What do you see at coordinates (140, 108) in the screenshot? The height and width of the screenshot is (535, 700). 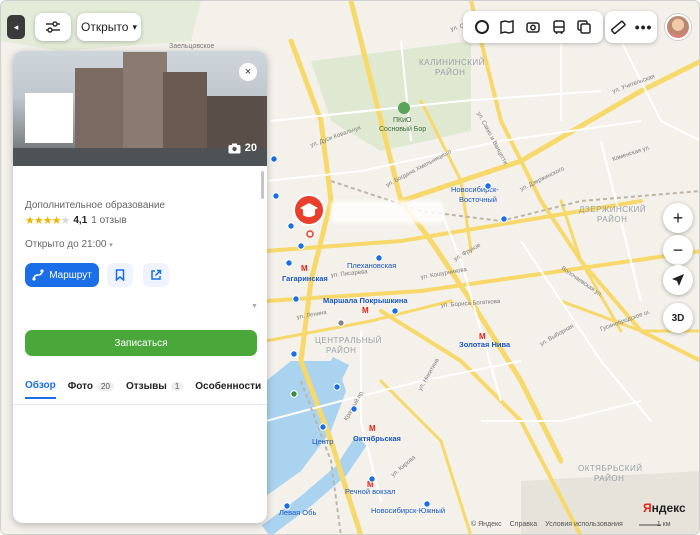 I see `organization-photo: × 20` at bounding box center [140, 108].